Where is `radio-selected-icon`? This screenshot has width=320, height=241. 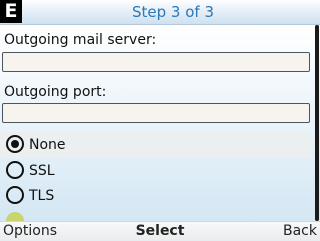
radio-selected-icon is located at coordinates (15, 144).